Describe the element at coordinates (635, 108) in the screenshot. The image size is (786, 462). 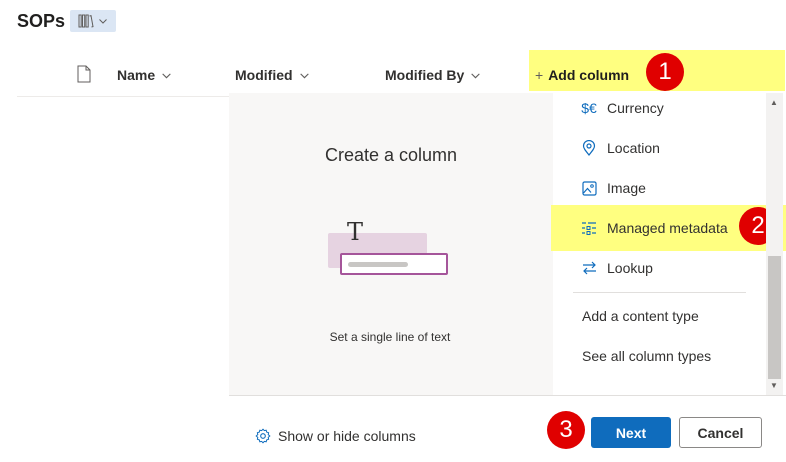
I see `menu-item-currency-label: Currency` at that location.